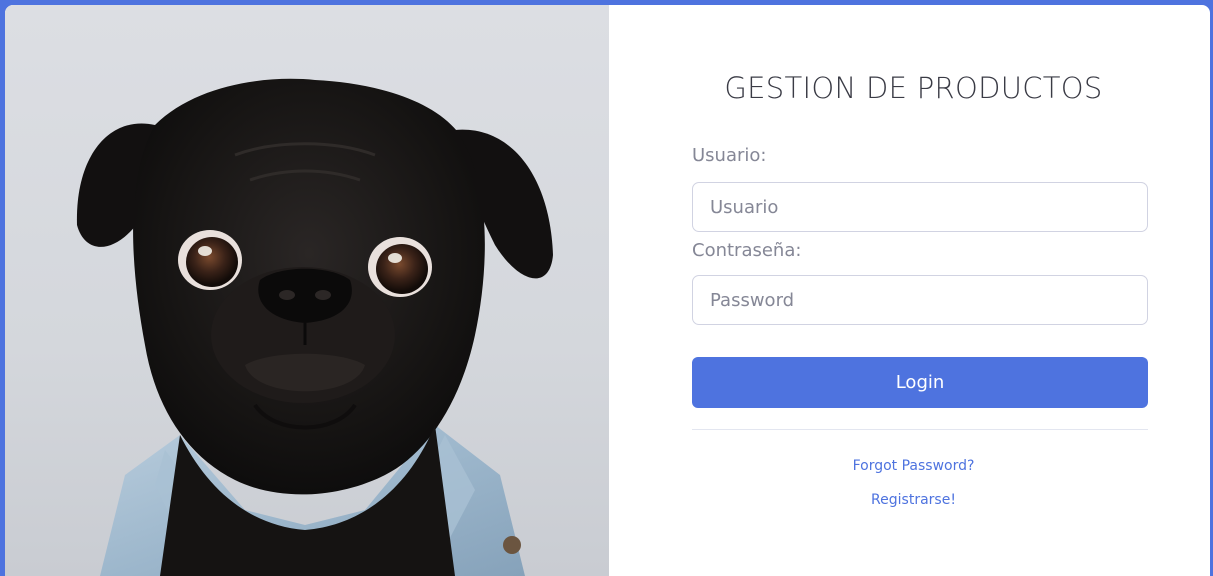  Describe the element at coordinates (909, 466) in the screenshot. I see `forgot-password-link: Forgot Password?` at that location.